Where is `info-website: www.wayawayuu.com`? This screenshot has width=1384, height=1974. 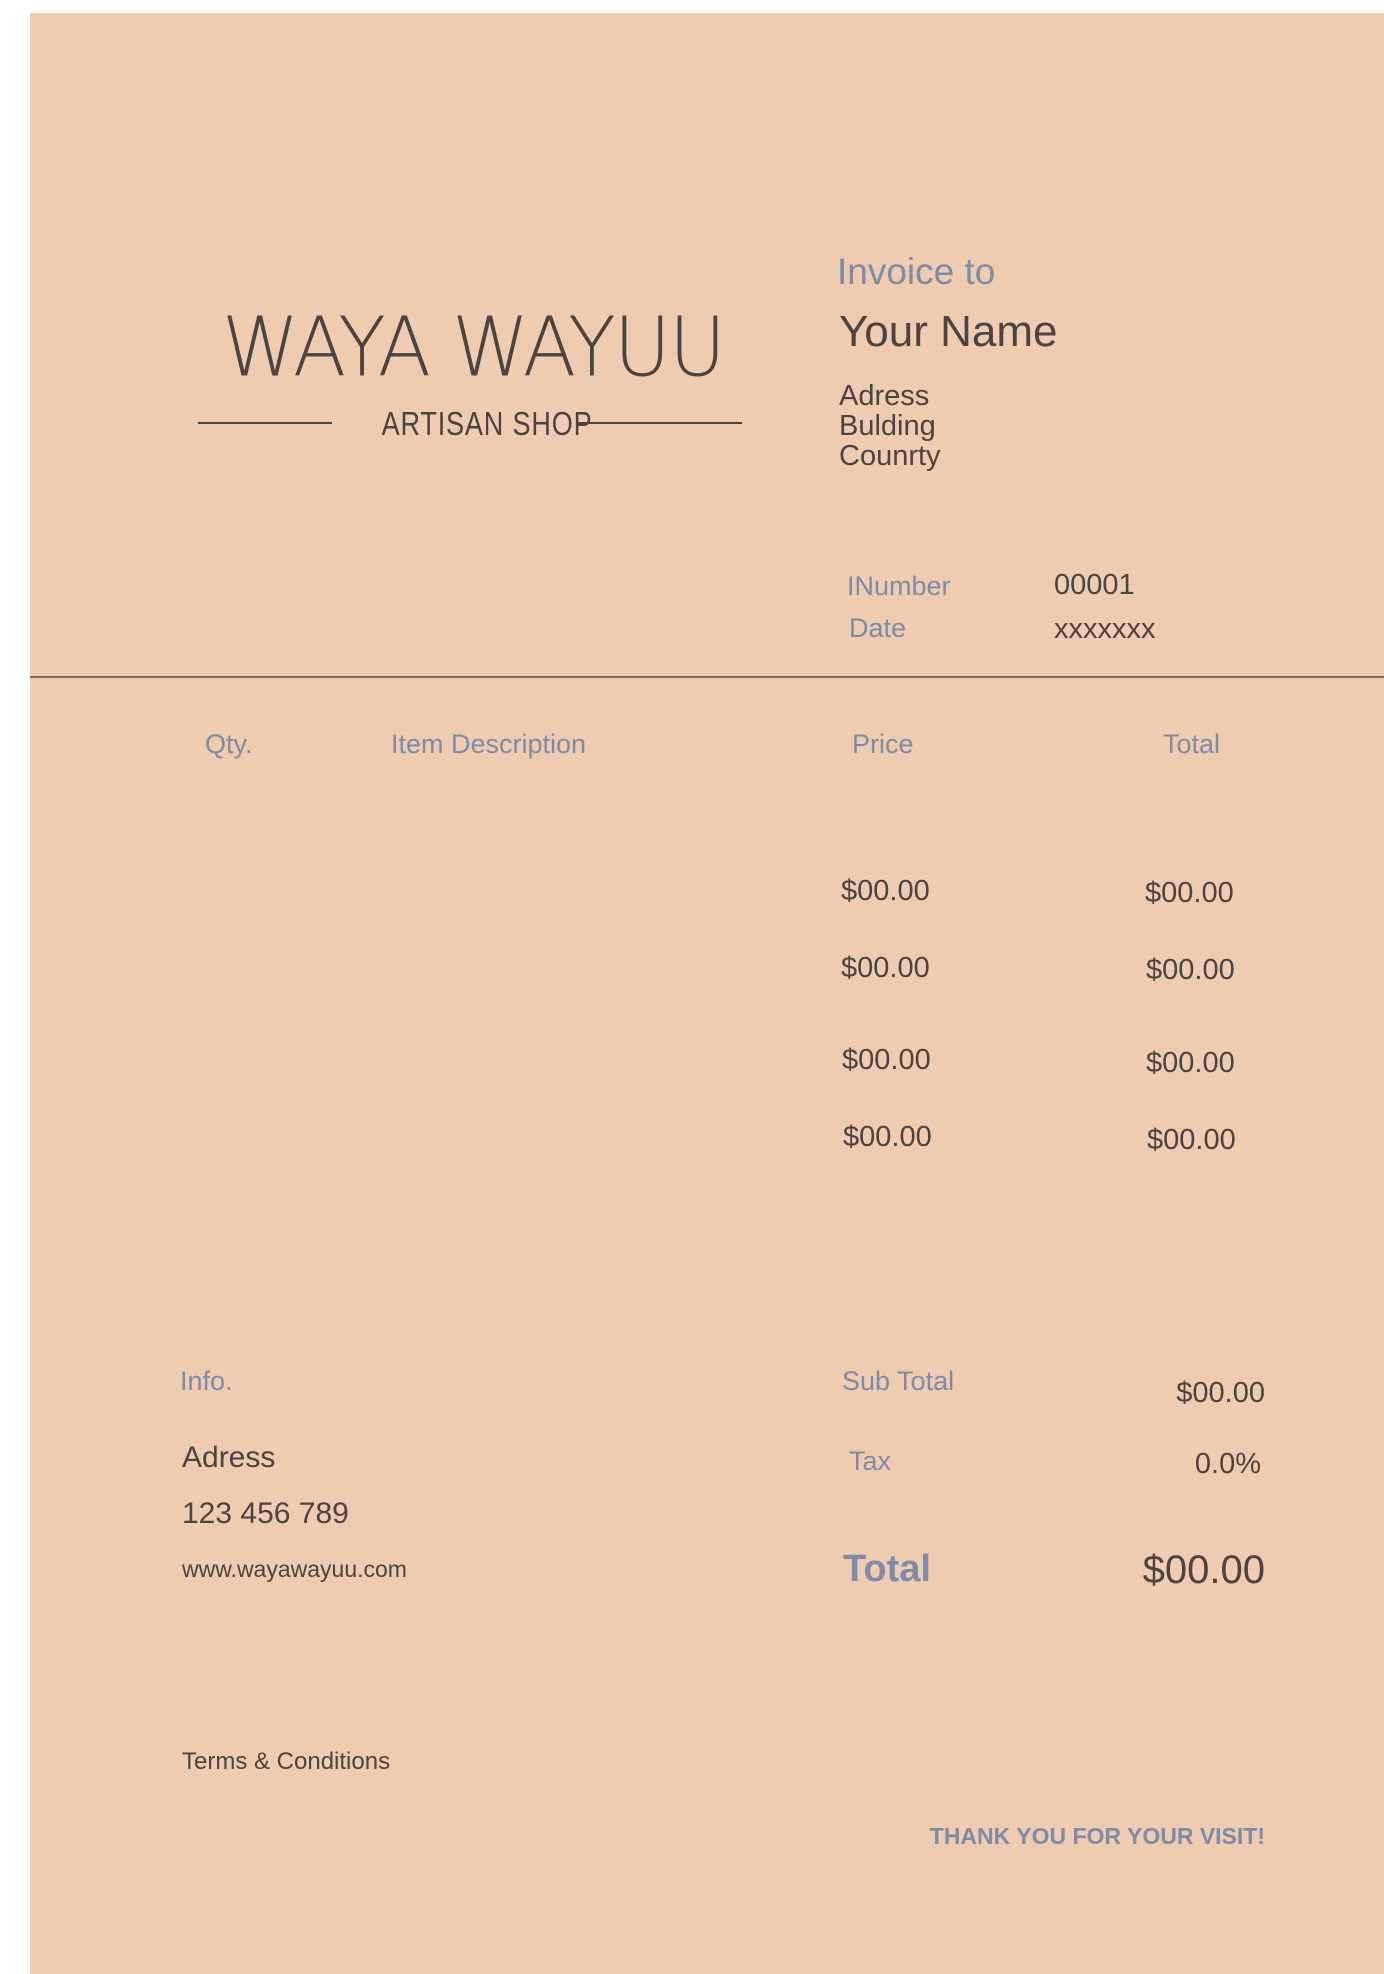 info-website: www.wayawayuu.com is located at coordinates (294, 1569).